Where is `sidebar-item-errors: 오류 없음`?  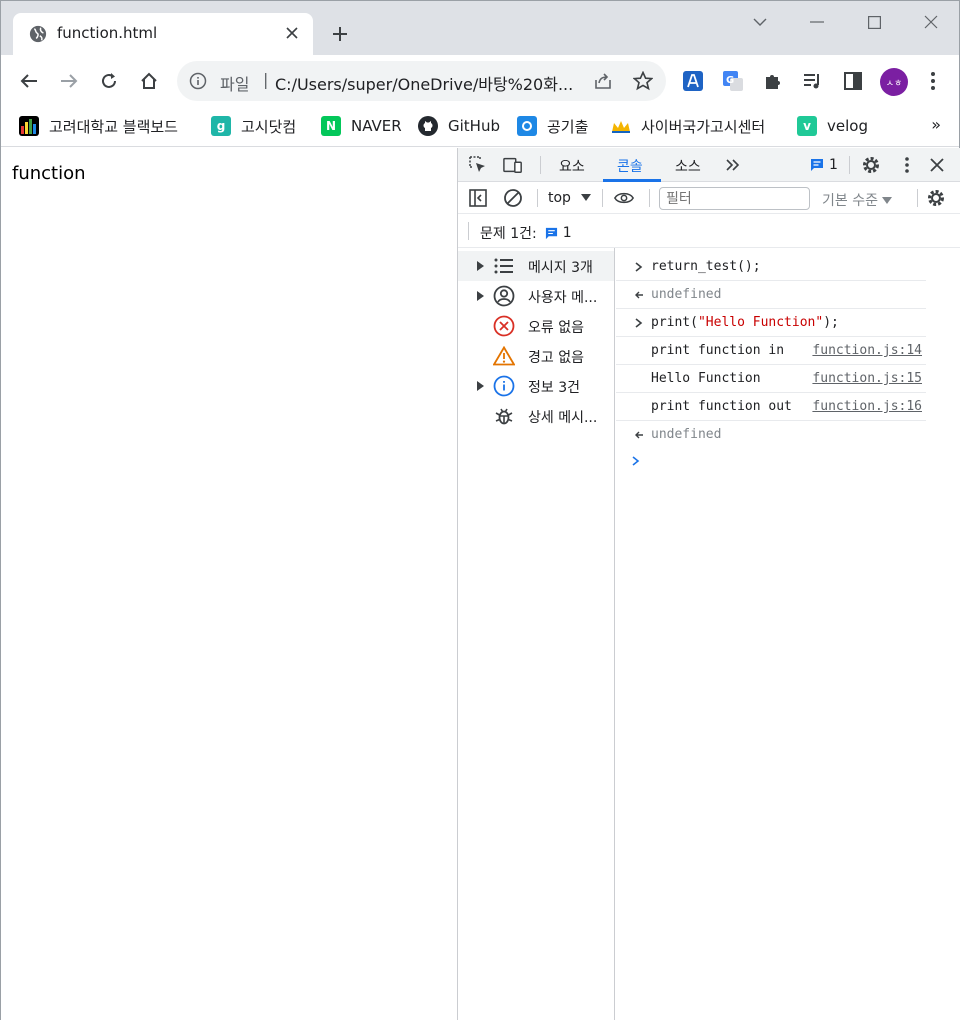
sidebar-item-errors: 오류 없음 is located at coordinates (536, 326).